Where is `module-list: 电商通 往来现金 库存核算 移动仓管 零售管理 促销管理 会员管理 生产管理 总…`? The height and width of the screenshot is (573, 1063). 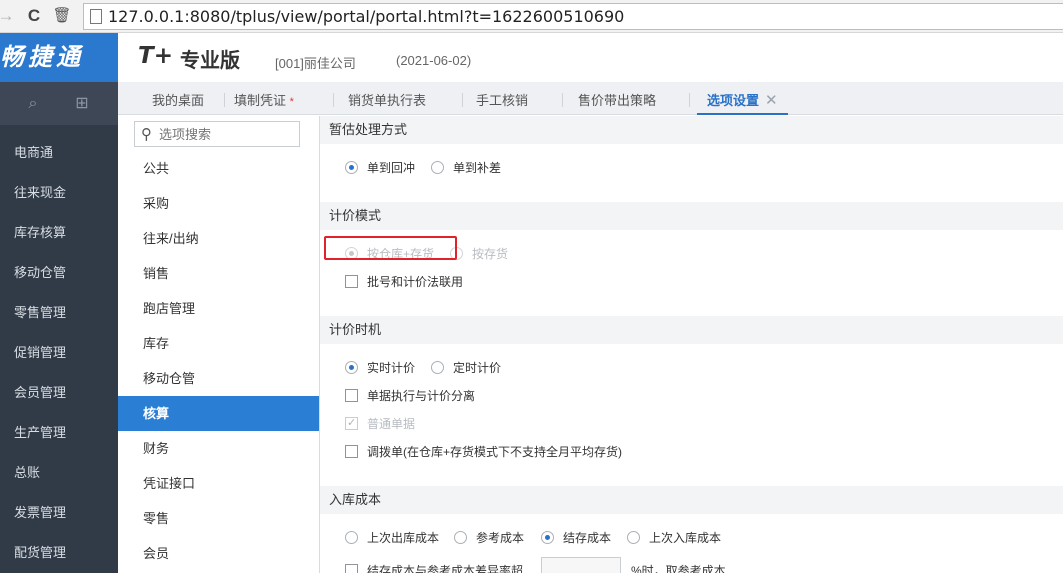 module-list: 电商通 往来现金 库存核算 移动仓管 零售管理 促销管理 会员管理 生产管理 总… is located at coordinates (59, 353).